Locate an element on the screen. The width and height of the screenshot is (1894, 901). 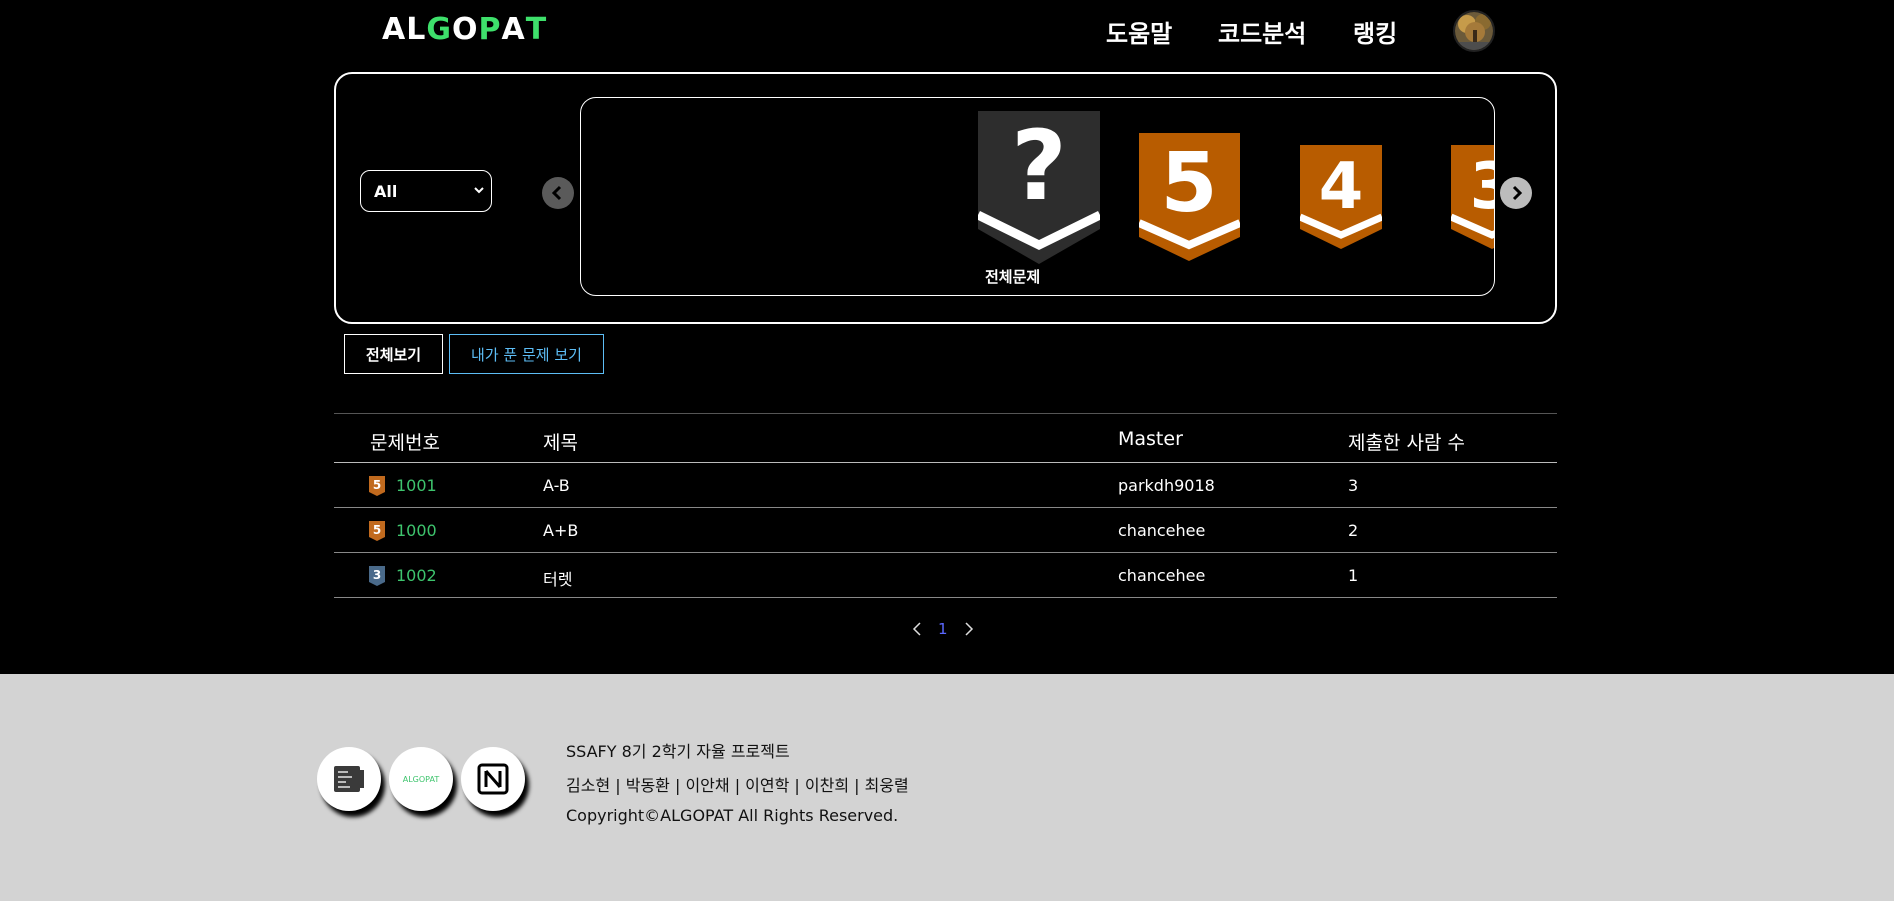
carousel-next-button is located at coordinates (1516, 193).